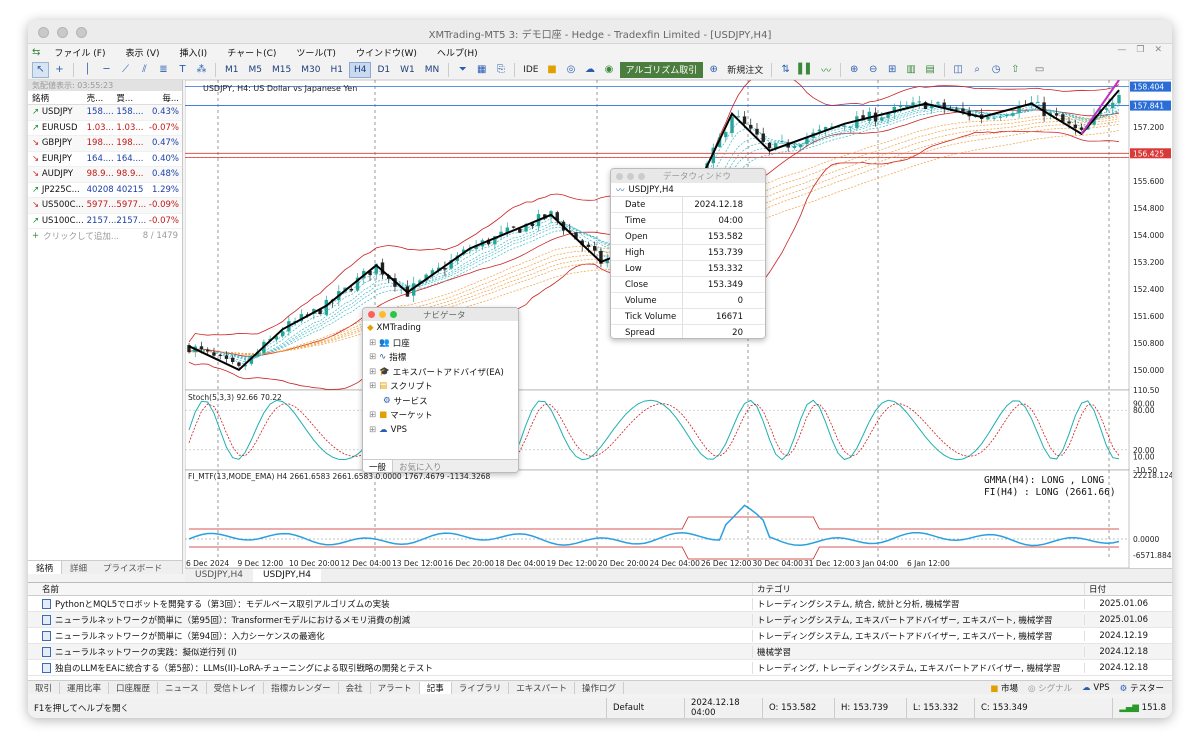 Image resolution: width=1200 pixels, height=750 pixels. I want to click on ide-button: IDE, so click(530, 70).